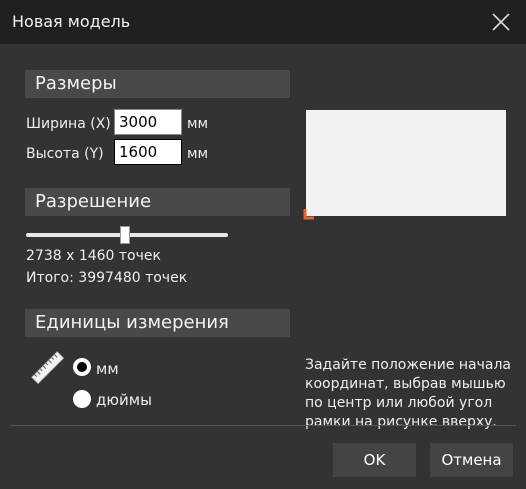 The width and height of the screenshot is (526, 489). What do you see at coordinates (48, 368) in the screenshot?
I see `ruler-icon` at bounding box center [48, 368].